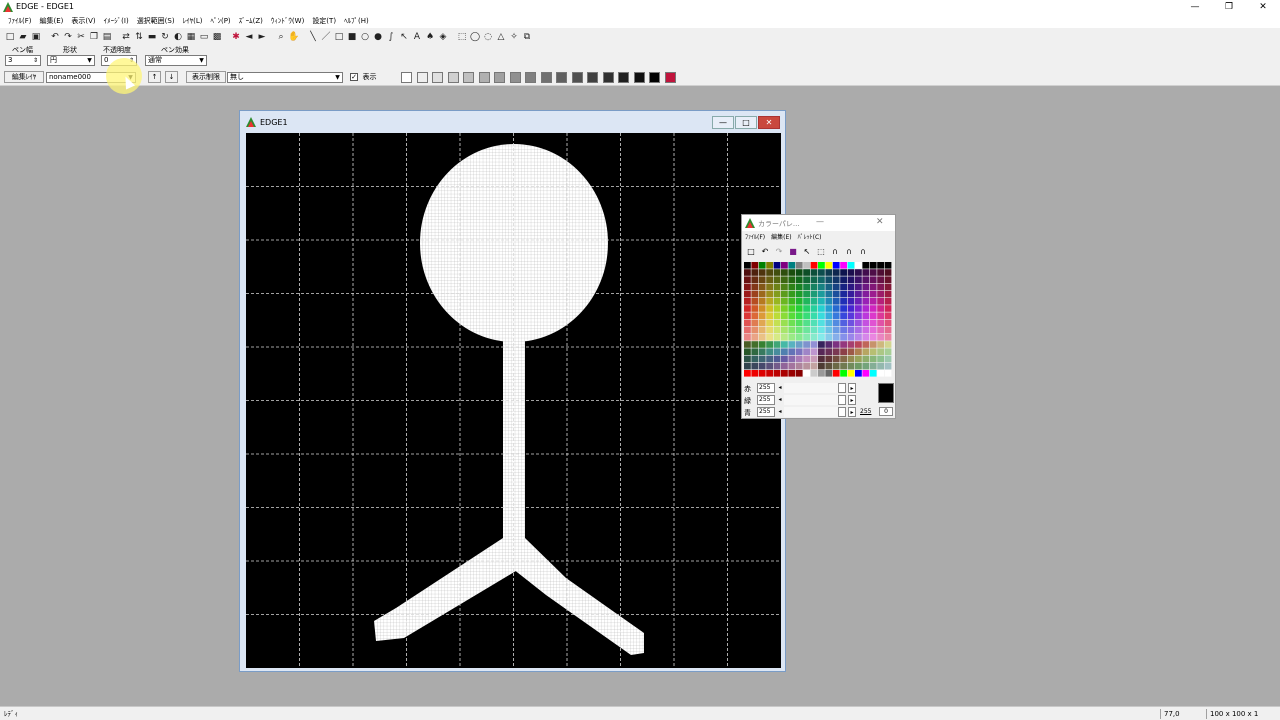 This screenshot has width=1280, height=720. I want to click on airbrush-icon: ♠, so click(430, 37).